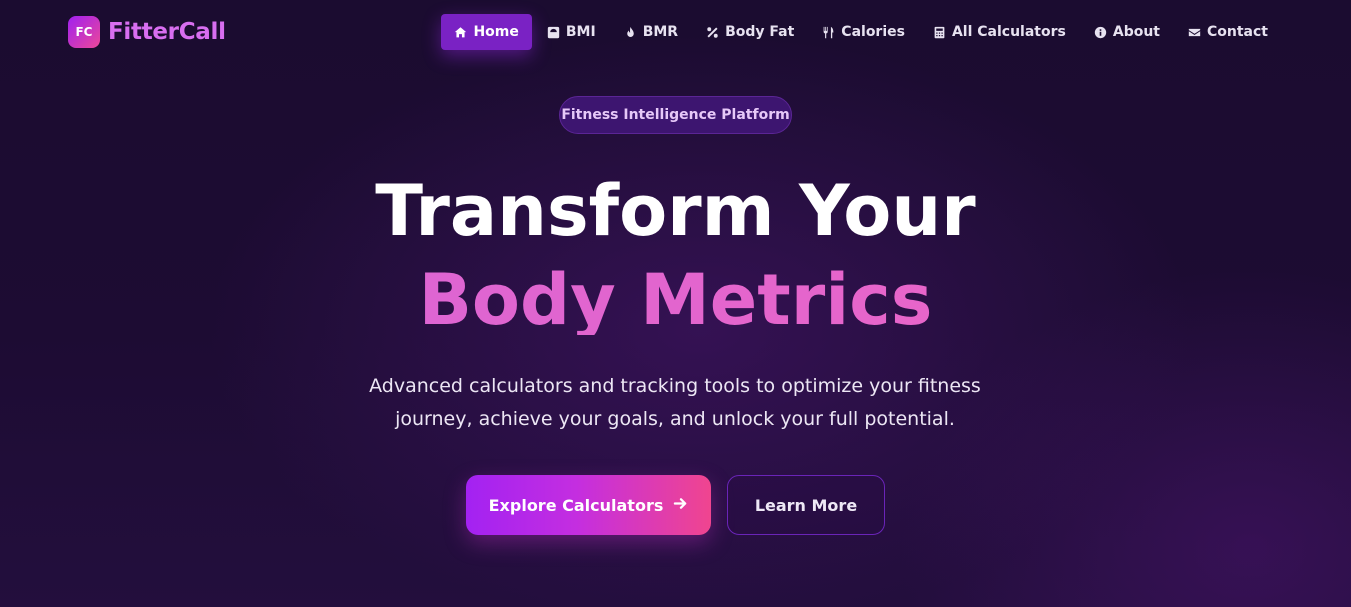 Image resolution: width=1351 pixels, height=607 pixels. I want to click on brand-name: FitterCall, so click(167, 32).